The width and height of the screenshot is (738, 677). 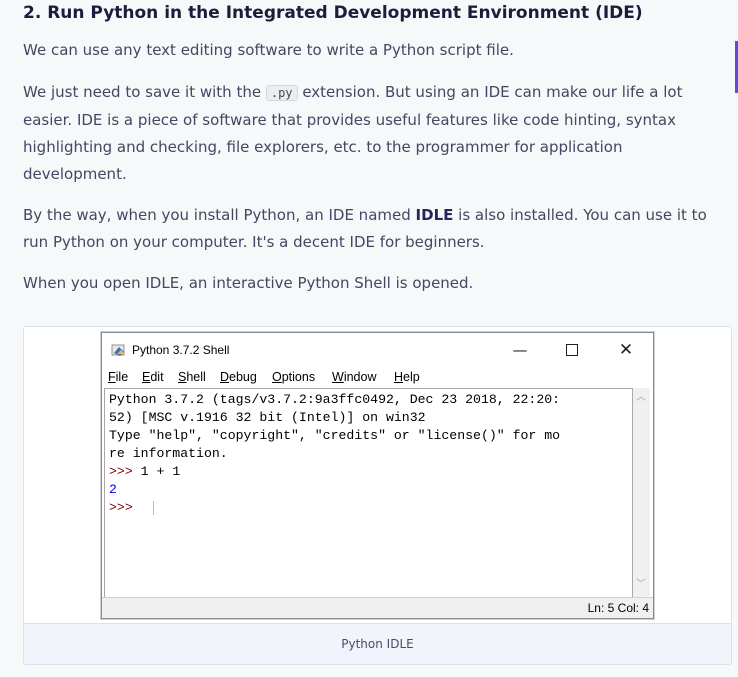 I want to click on inline-code-py: .py, so click(x=281, y=93).